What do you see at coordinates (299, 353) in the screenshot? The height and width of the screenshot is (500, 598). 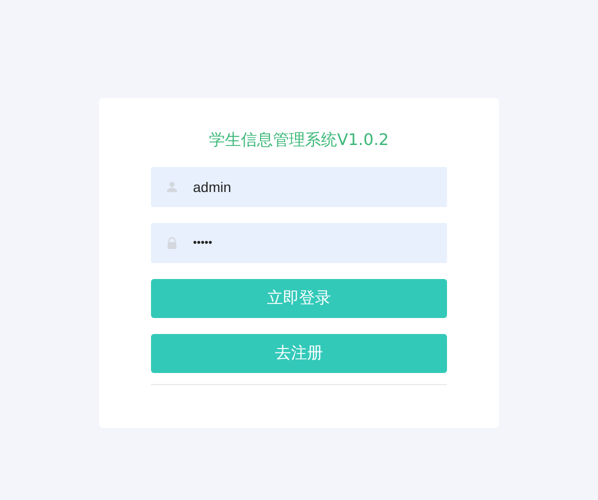 I see `register-button: 去注册` at bounding box center [299, 353].